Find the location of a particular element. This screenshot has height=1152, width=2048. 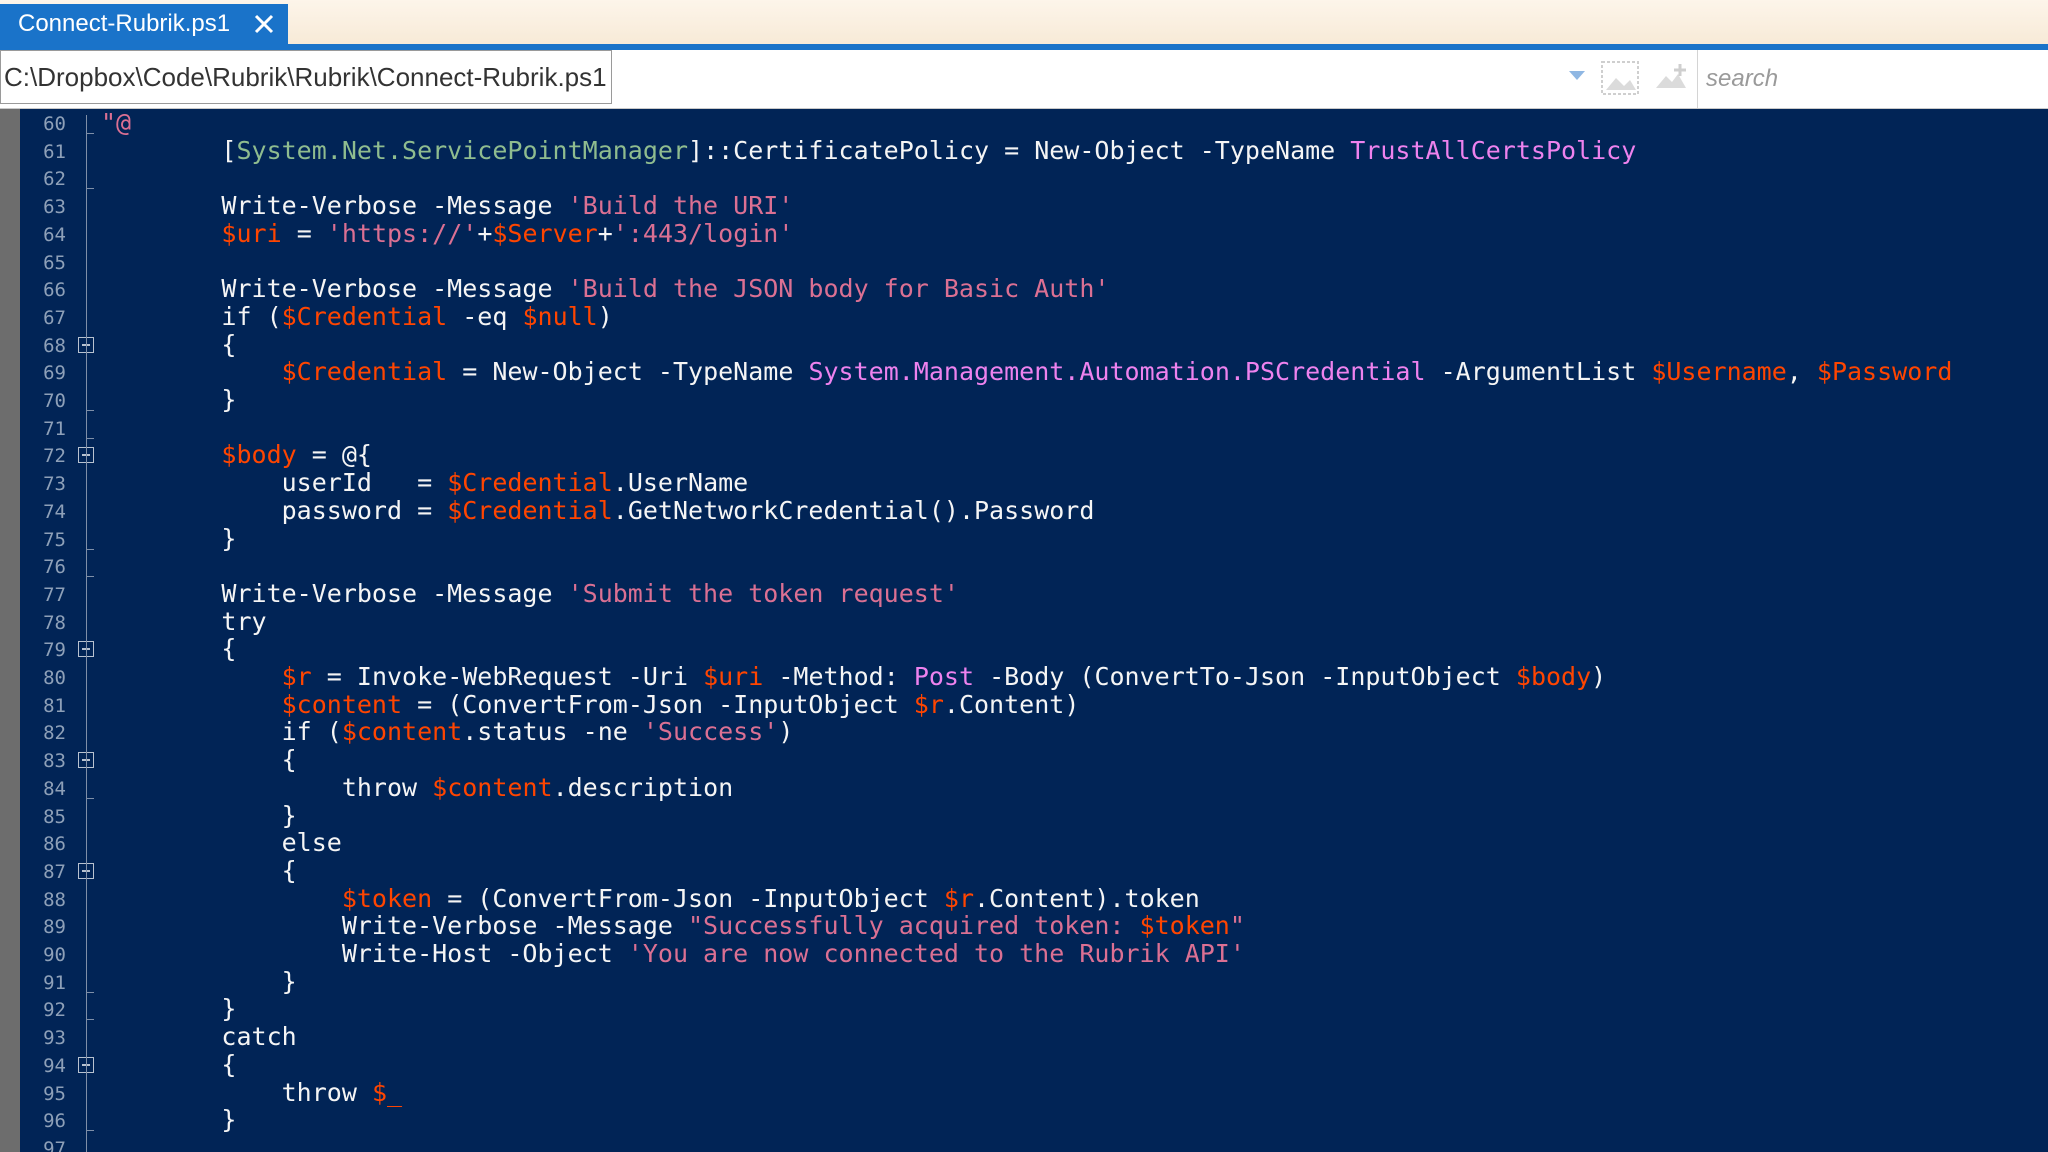

code-token: else is located at coordinates (221, 843).